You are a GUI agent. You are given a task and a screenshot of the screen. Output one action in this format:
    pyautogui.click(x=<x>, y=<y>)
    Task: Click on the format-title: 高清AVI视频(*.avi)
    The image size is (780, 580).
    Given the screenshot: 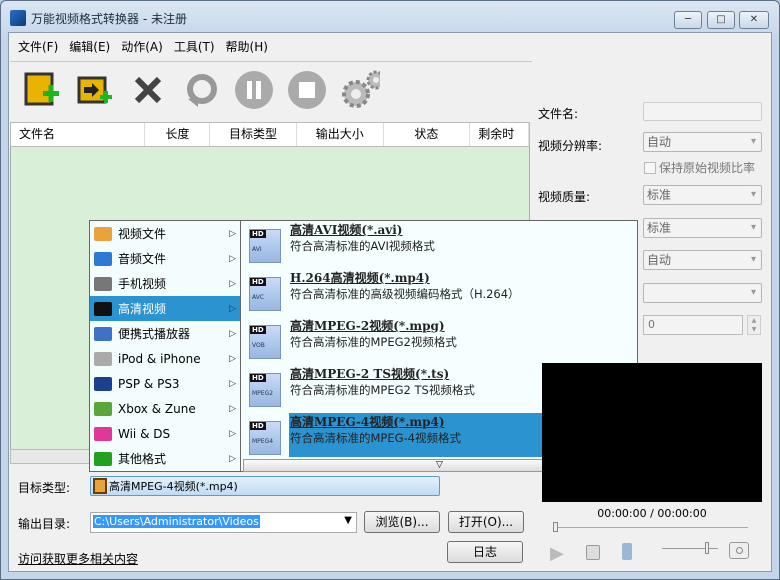 What is the action you would take?
    pyautogui.click(x=346, y=230)
    